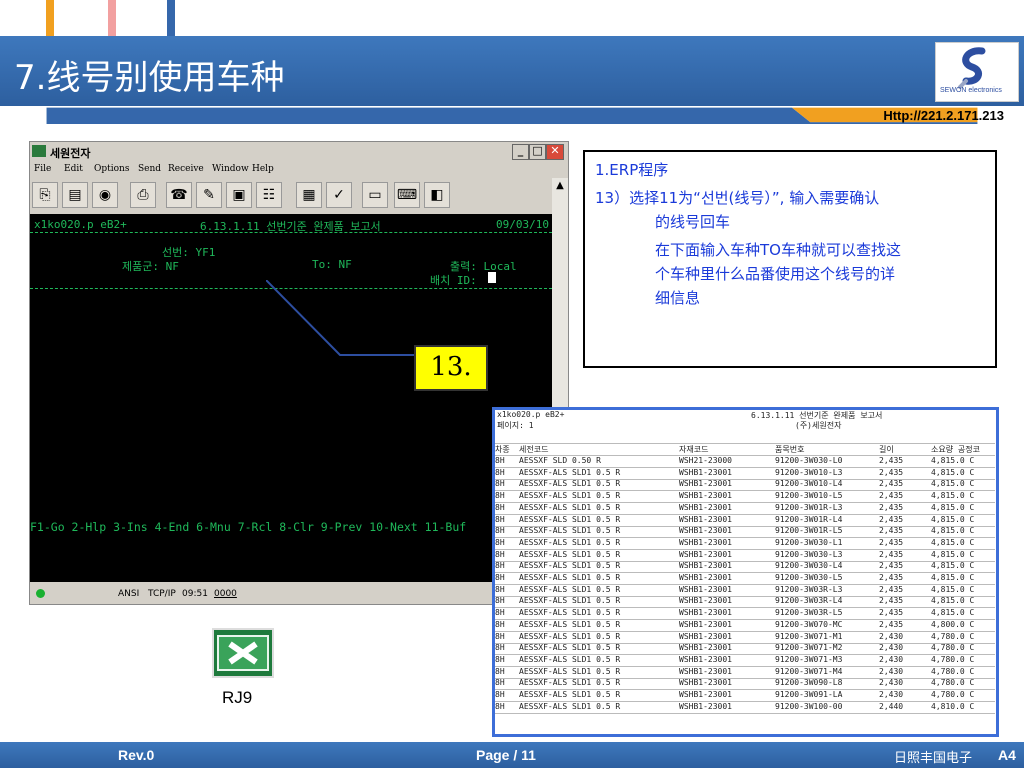  I want to click on term-product-field: 제품군: NF, so click(150, 266).